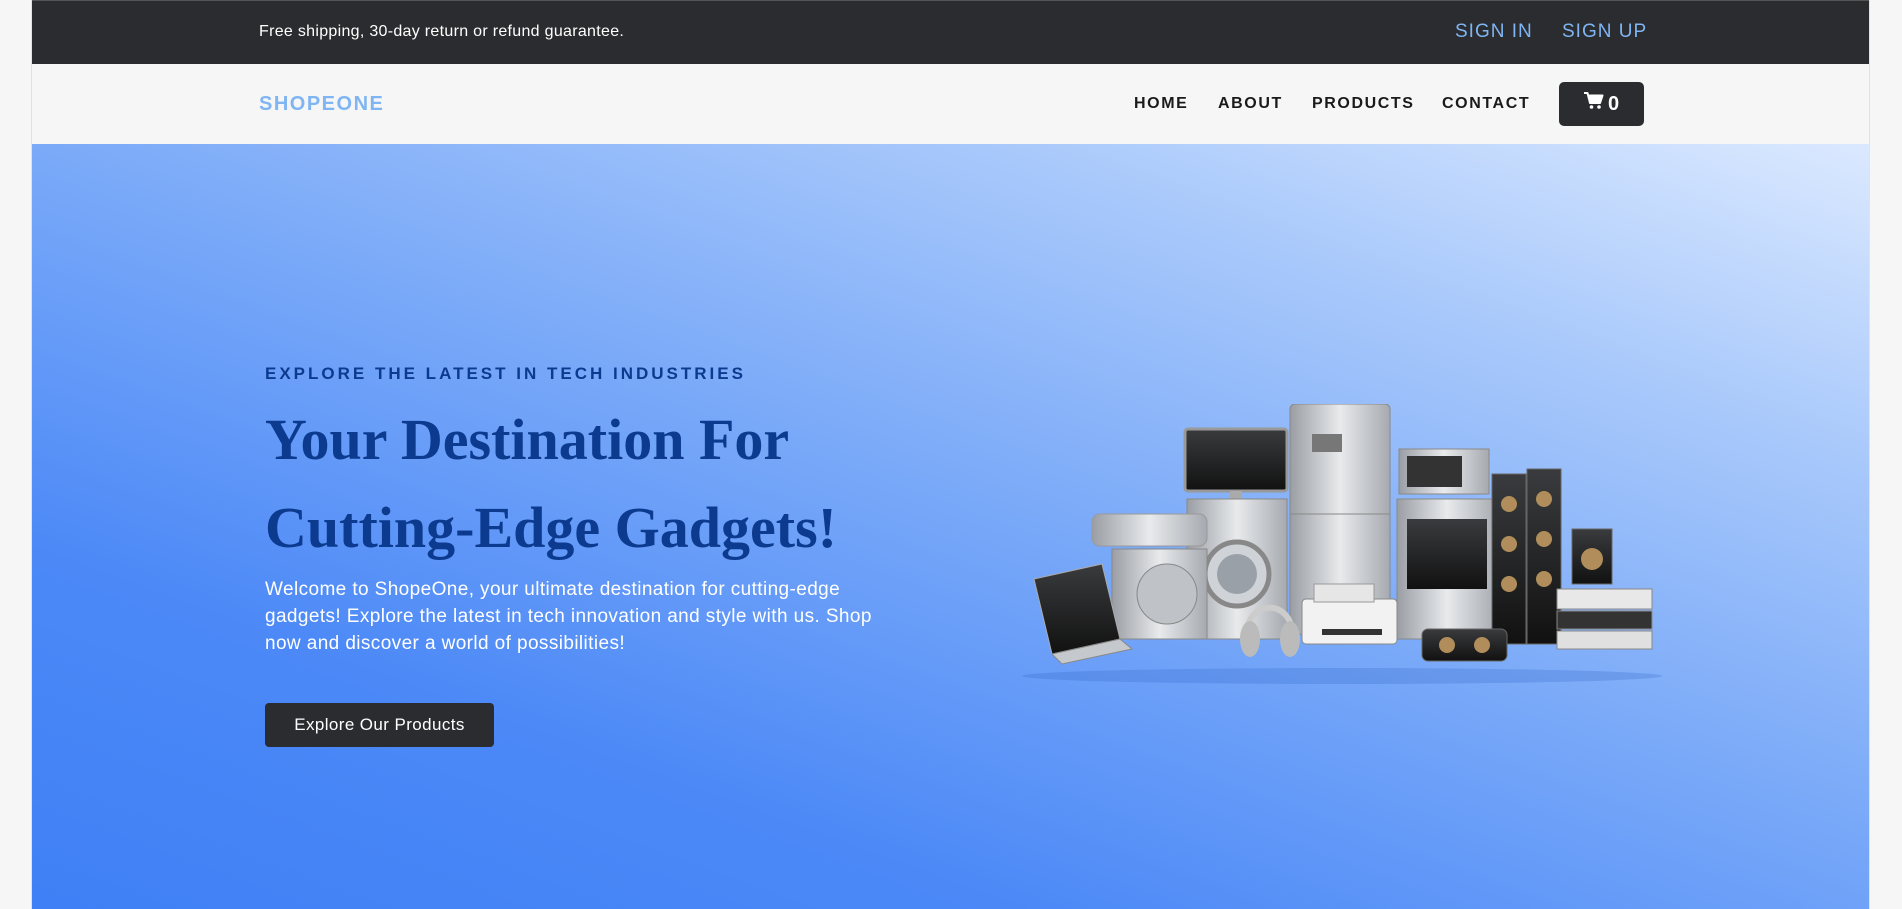 The width and height of the screenshot is (1902, 909). What do you see at coordinates (1613, 103) in the screenshot?
I see `cart-count: 0` at bounding box center [1613, 103].